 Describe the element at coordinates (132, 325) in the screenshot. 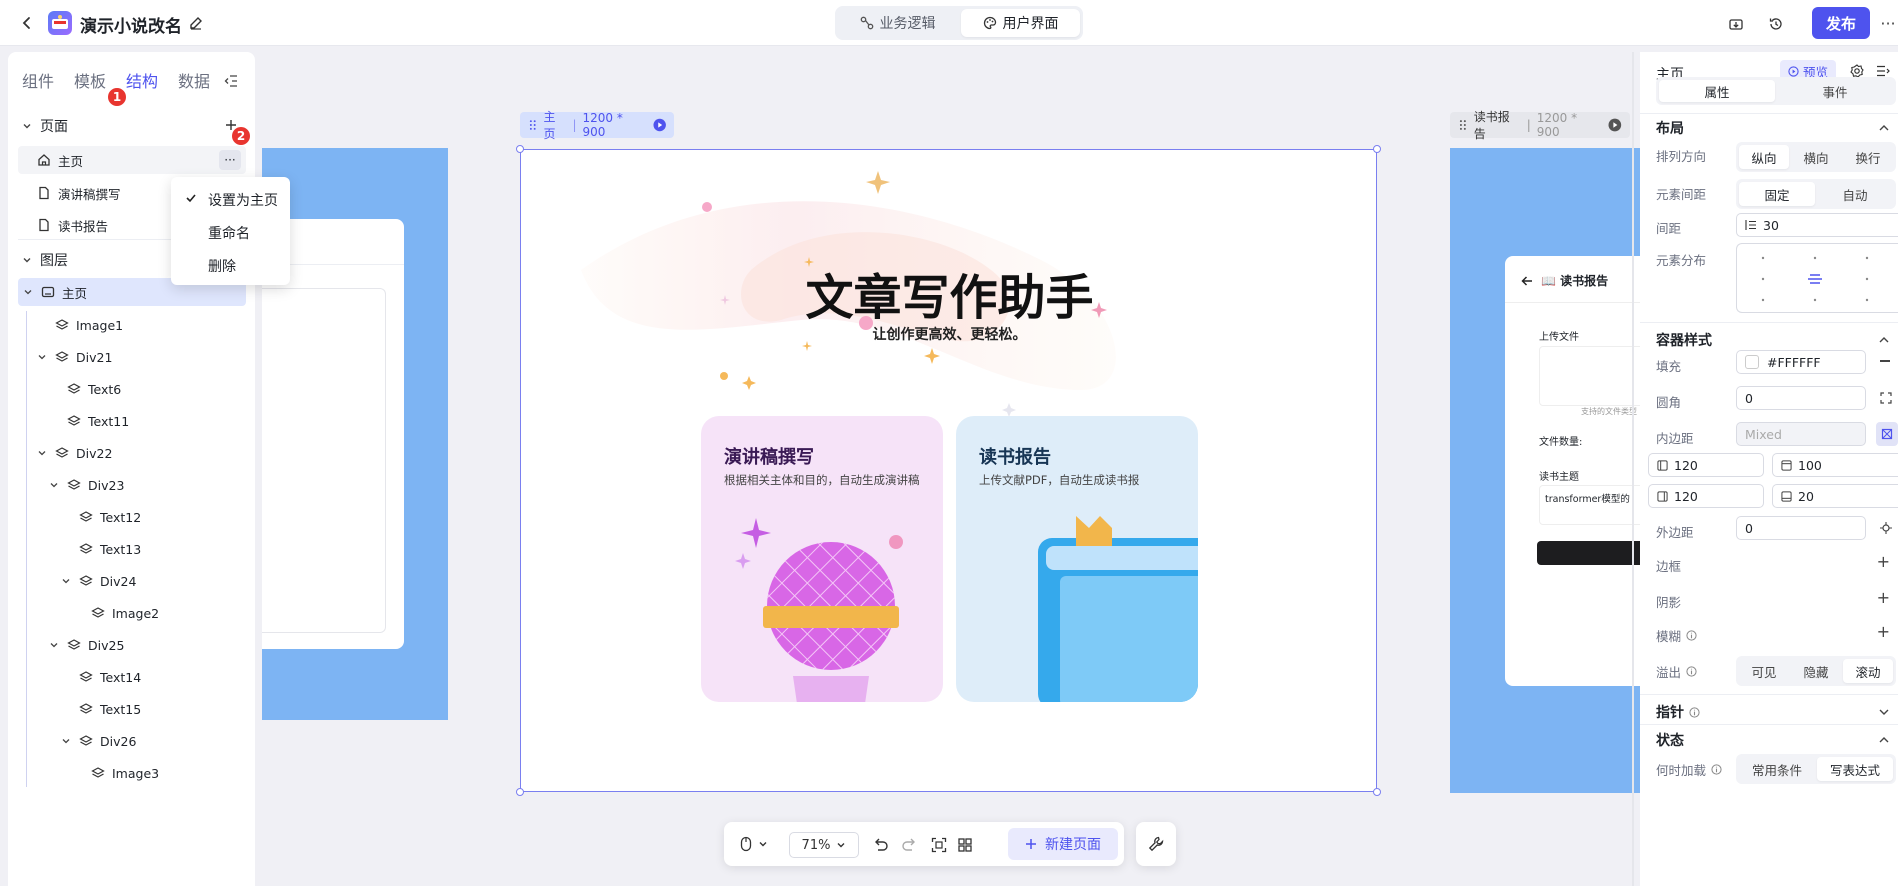

I see `layer-item: Image1` at that location.